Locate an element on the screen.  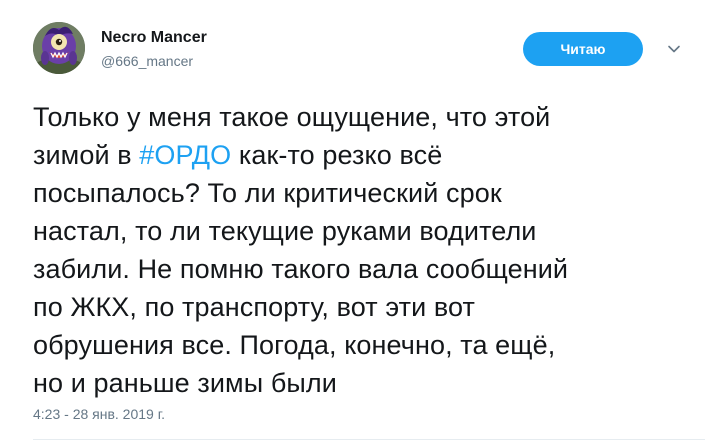
tweet-text-segment: зимой в is located at coordinates (86, 155).